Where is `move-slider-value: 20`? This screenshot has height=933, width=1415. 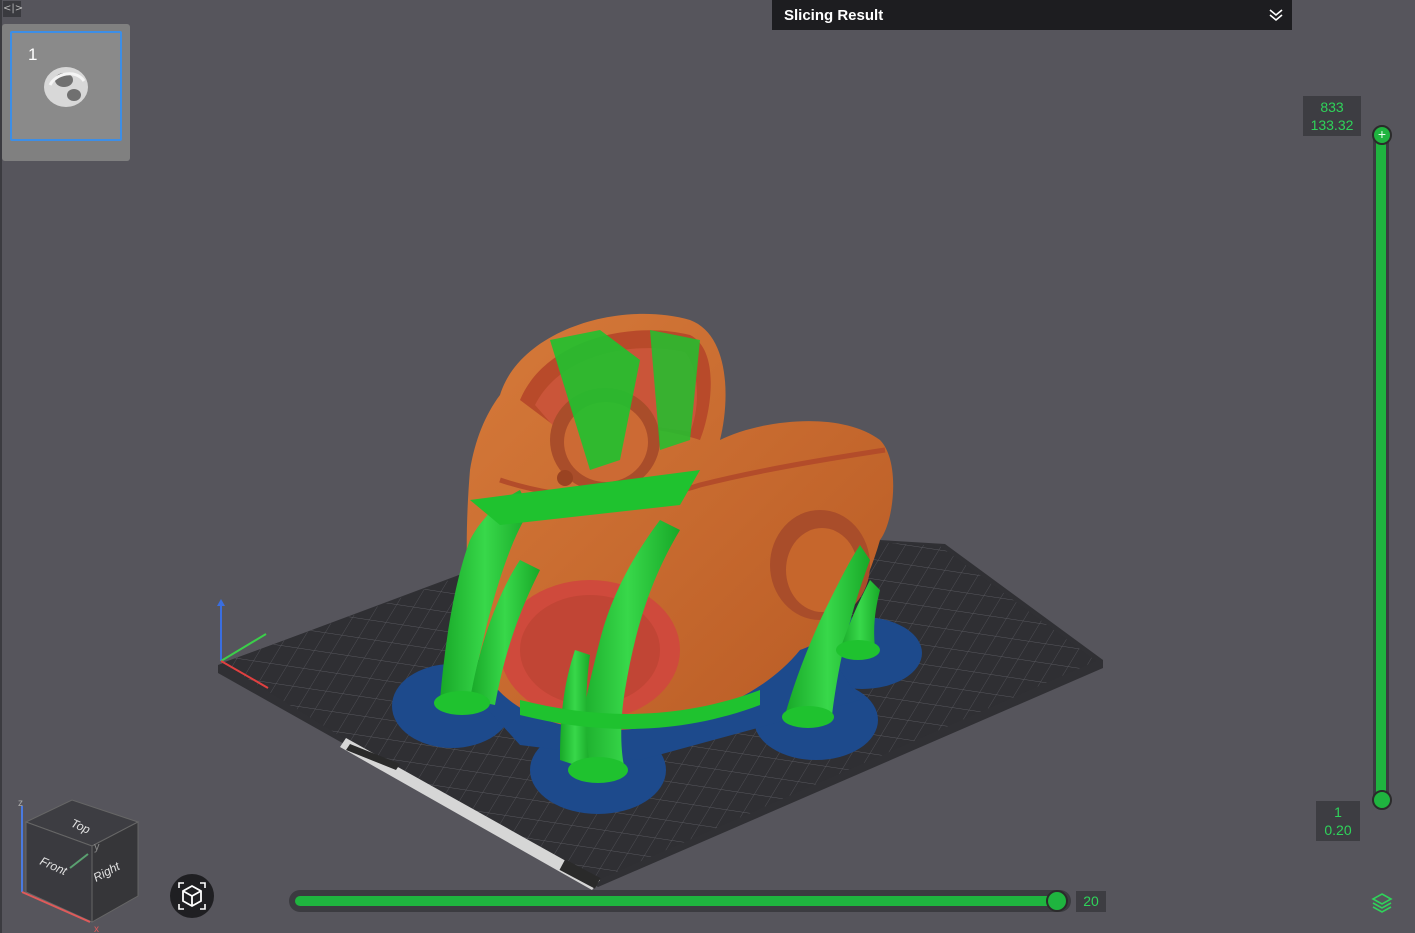
move-slider-value: 20 is located at coordinates (1091, 901).